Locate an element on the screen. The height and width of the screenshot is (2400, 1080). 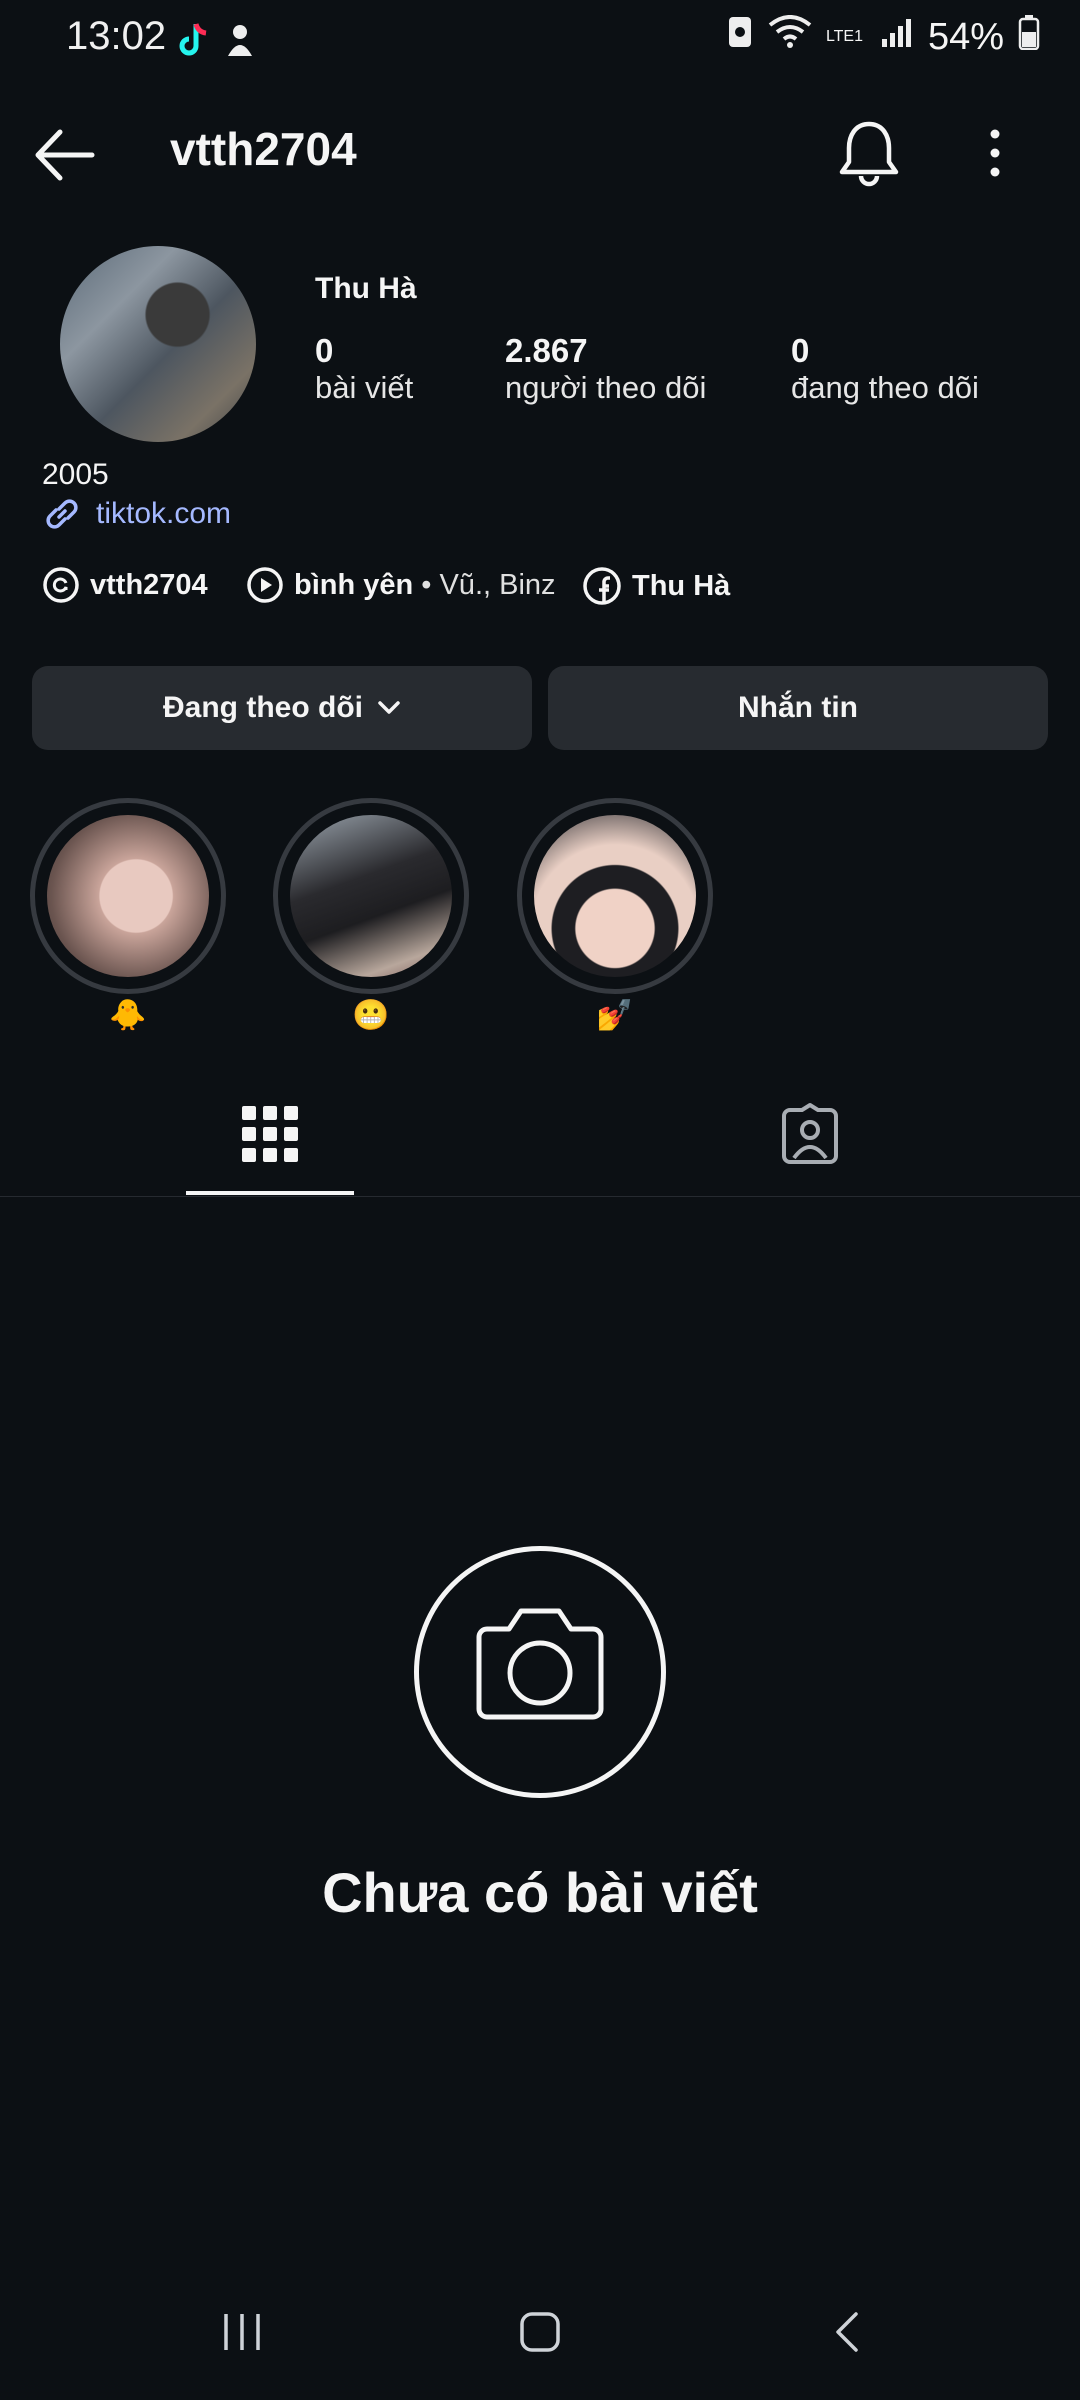
link-icon is located at coordinates (62, 514).